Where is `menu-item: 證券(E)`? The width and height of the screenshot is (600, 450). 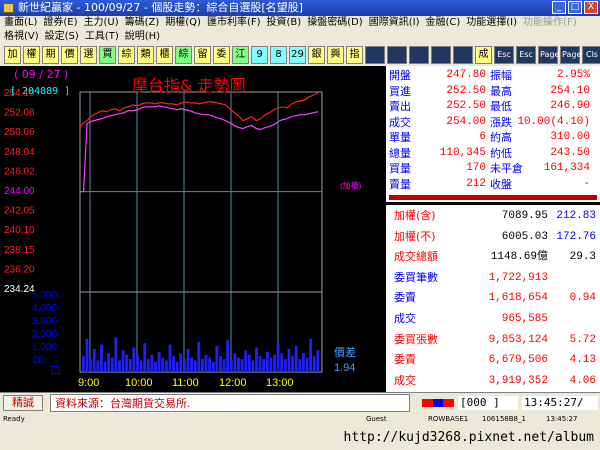 menu-item: 證券(E) is located at coordinates (60, 23).